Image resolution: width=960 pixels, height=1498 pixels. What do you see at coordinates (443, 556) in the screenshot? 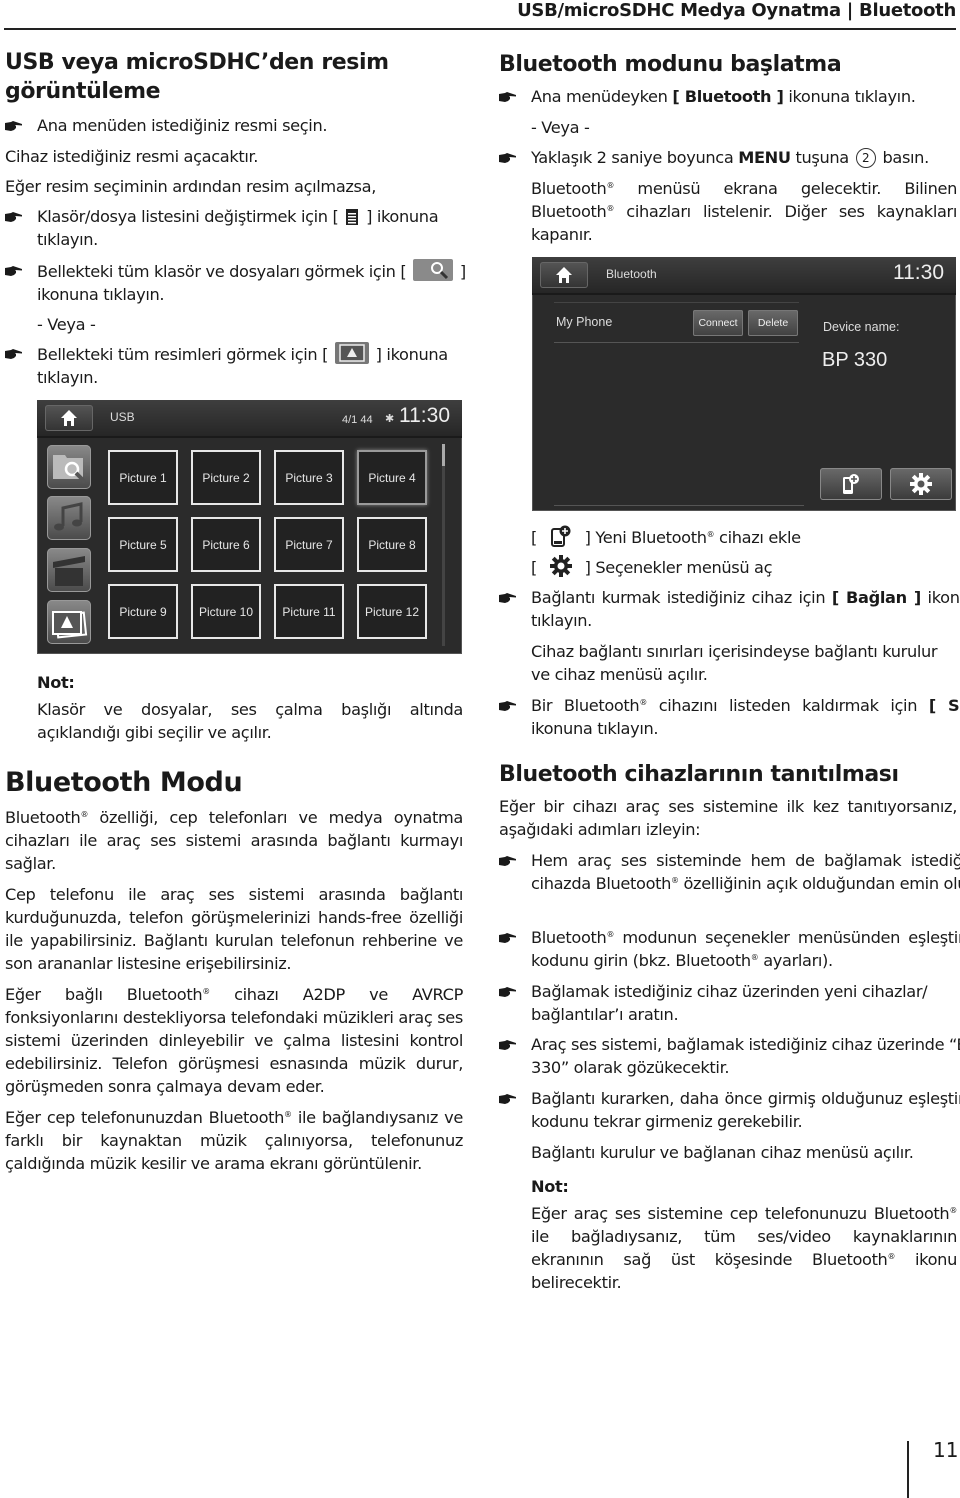
I see `scrollbar-track` at bounding box center [443, 556].